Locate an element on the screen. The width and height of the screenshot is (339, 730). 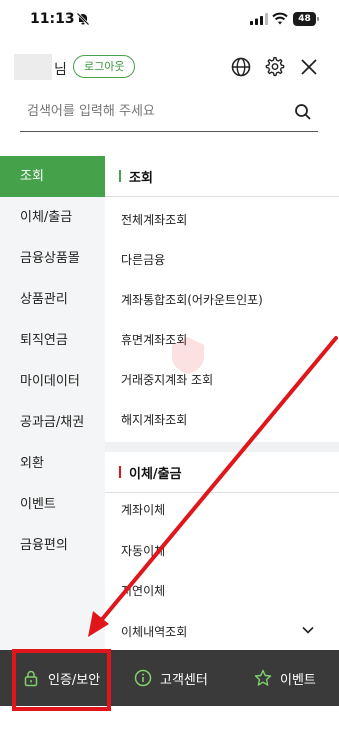
status-bar: 11:13 48 is located at coordinates (169, 20).